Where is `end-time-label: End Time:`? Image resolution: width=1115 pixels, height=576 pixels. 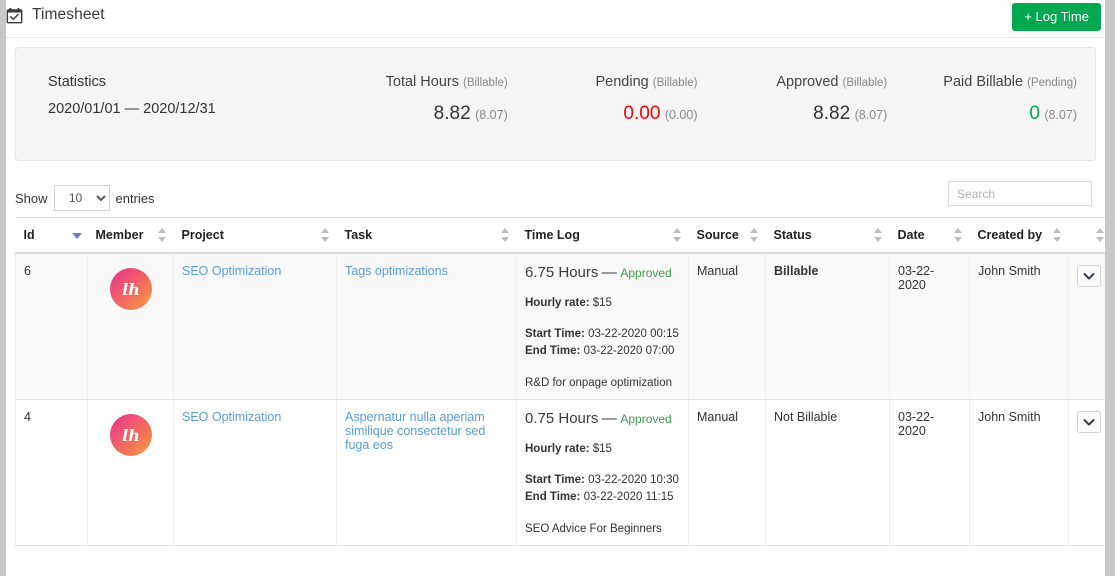 end-time-label: End Time: is located at coordinates (553, 497).